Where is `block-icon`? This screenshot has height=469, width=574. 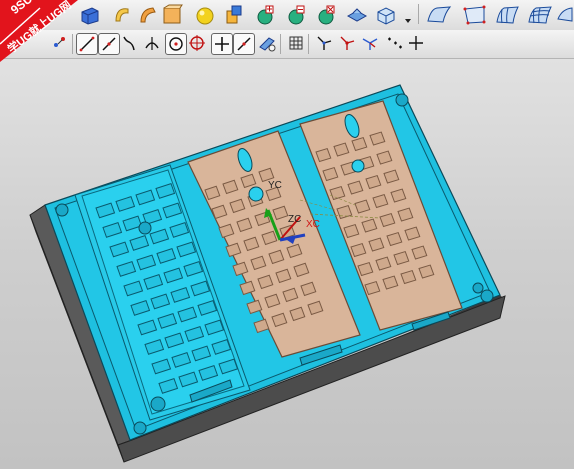
block-icon is located at coordinates (90, 15).